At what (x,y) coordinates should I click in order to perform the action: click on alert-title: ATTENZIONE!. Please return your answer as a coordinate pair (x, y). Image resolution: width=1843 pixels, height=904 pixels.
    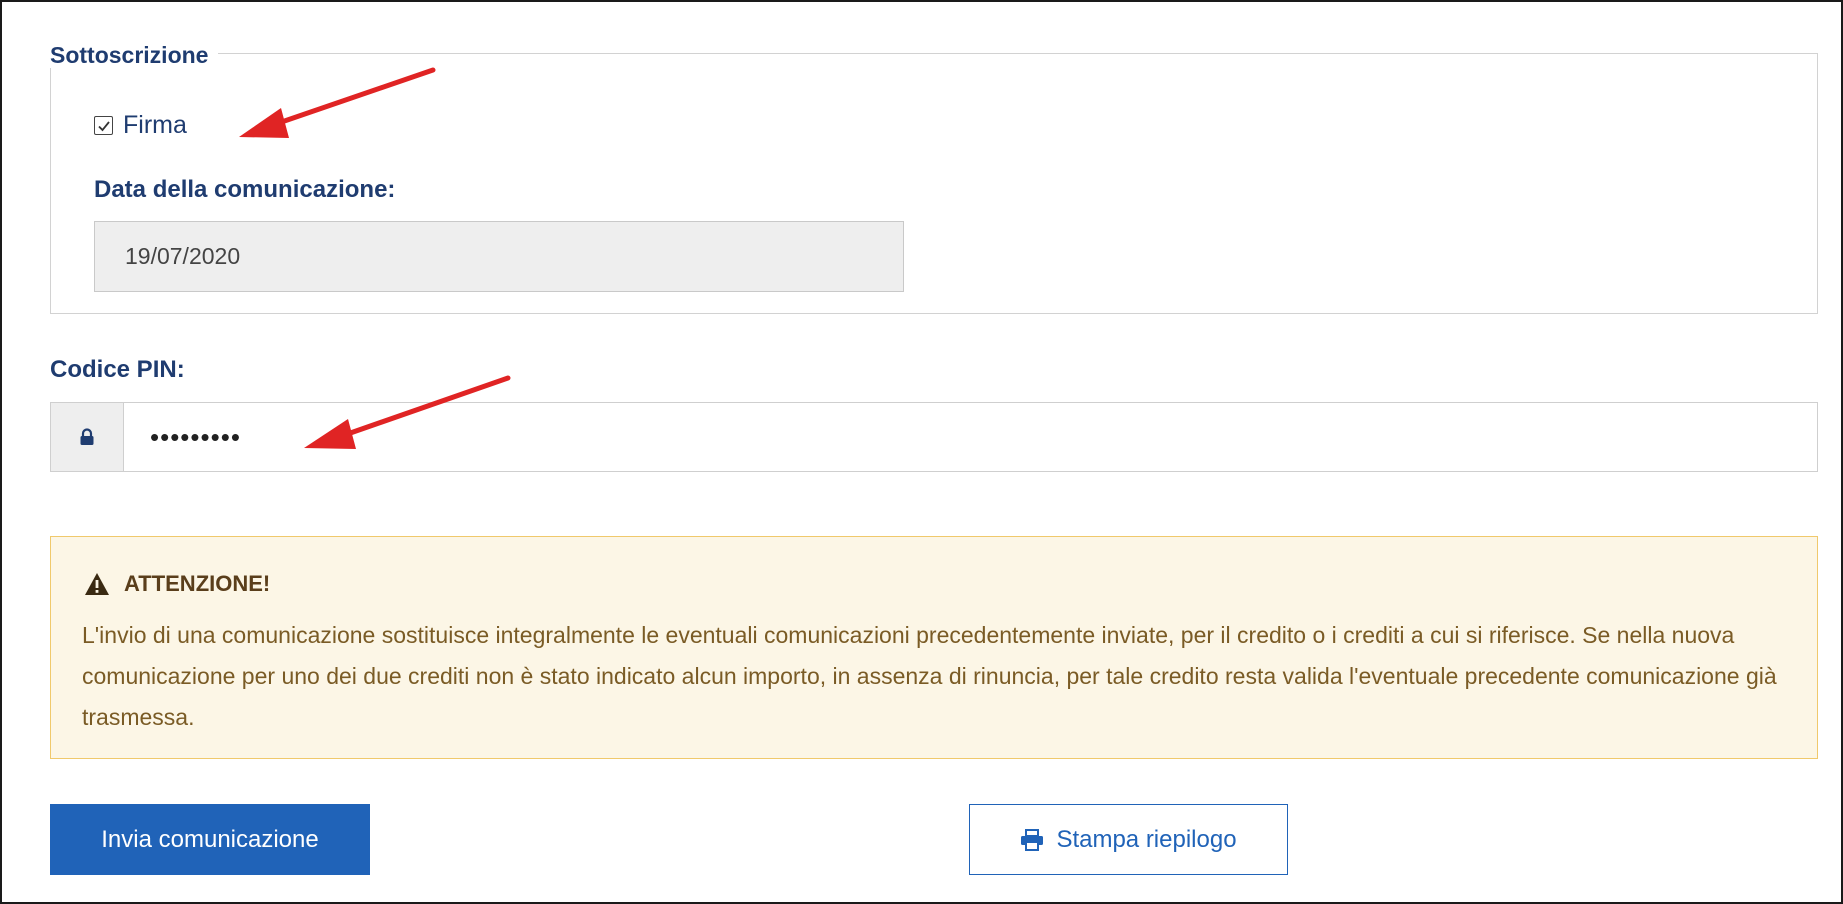
    Looking at the image, I should click on (177, 584).